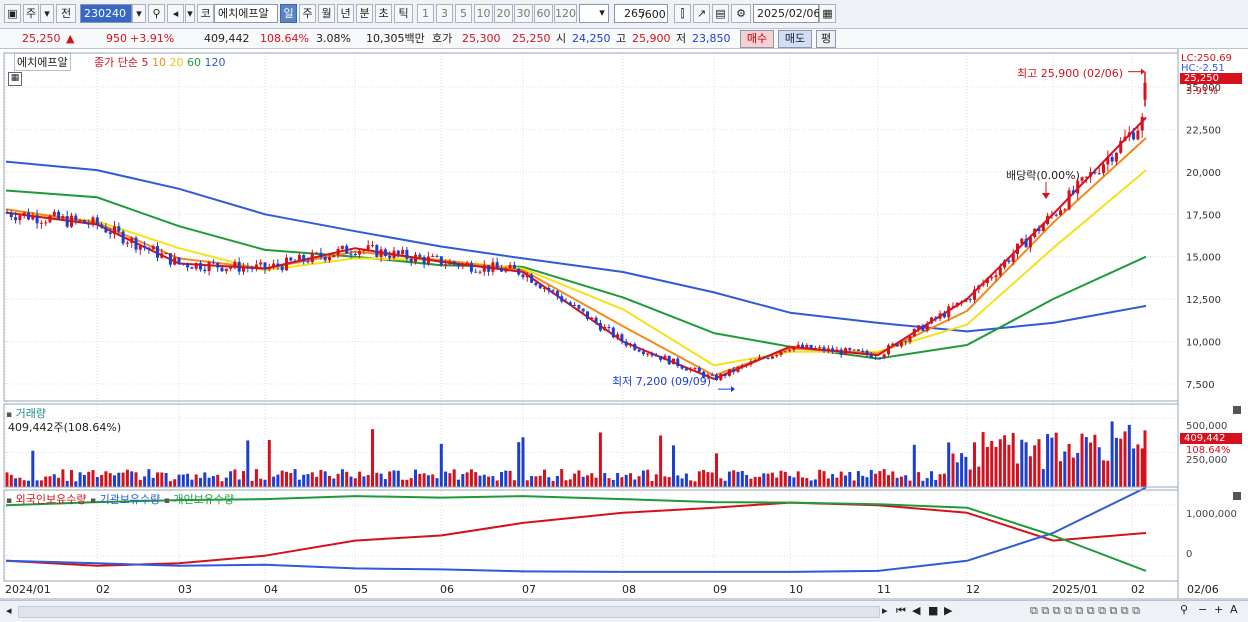  What do you see at coordinates (364, 13) in the screenshot?
I see `period-minute-button: 분` at bounding box center [364, 13].